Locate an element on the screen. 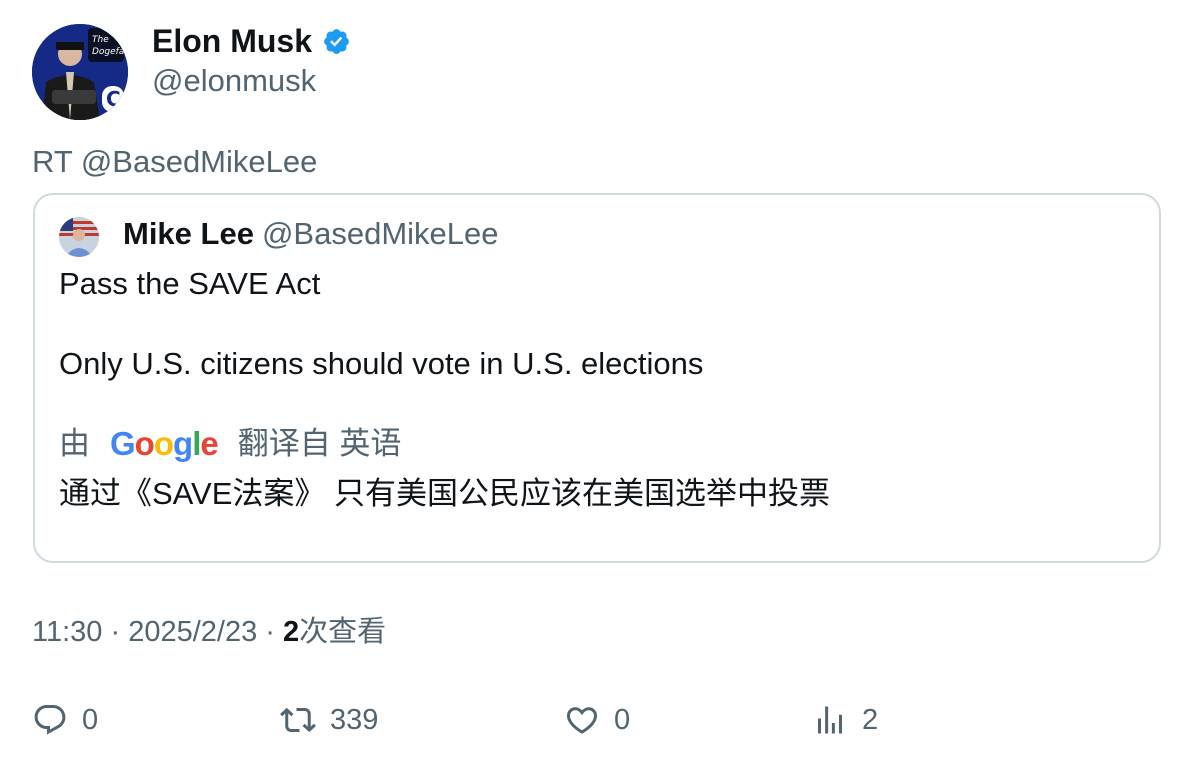 The image size is (1196, 766). tweet-time: 11:30 is located at coordinates (67, 632).